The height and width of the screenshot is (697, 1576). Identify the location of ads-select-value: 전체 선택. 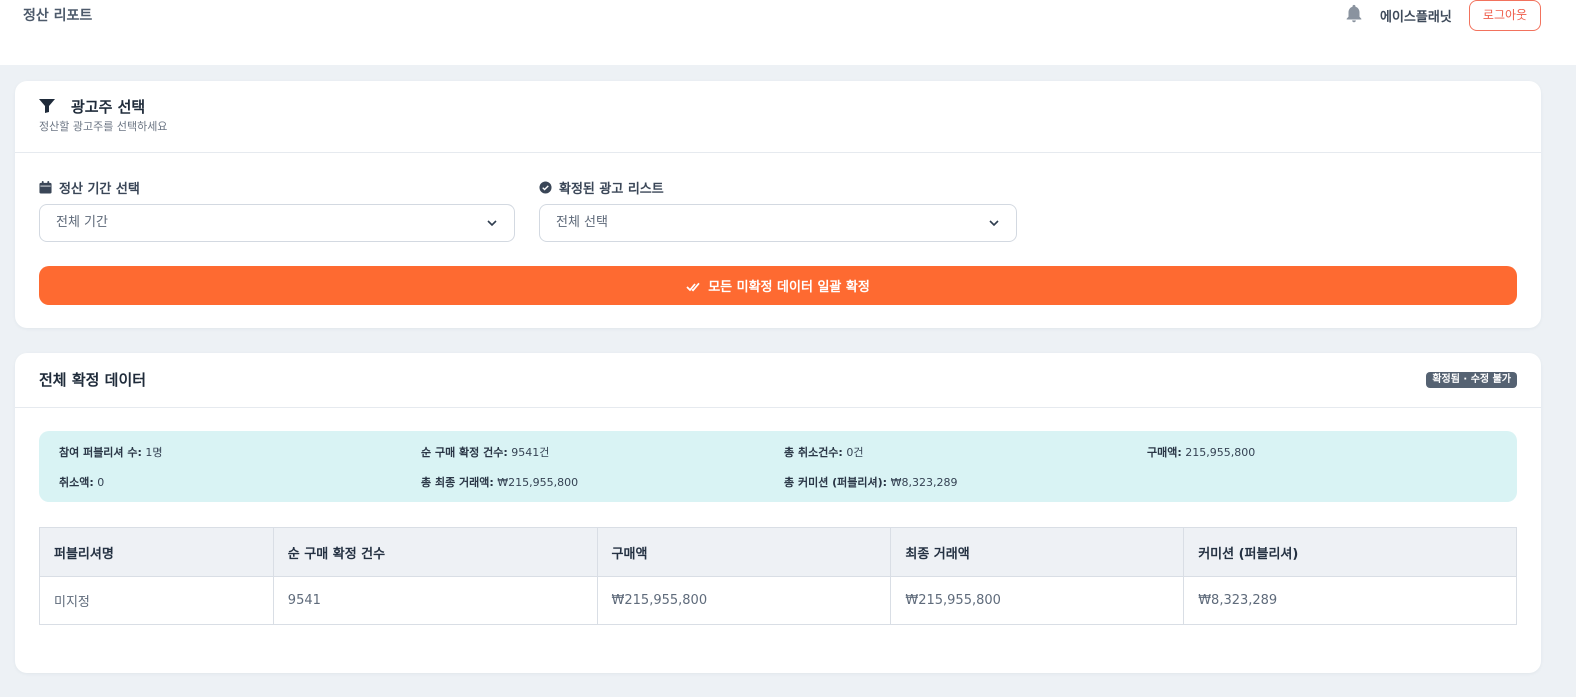
(582, 222).